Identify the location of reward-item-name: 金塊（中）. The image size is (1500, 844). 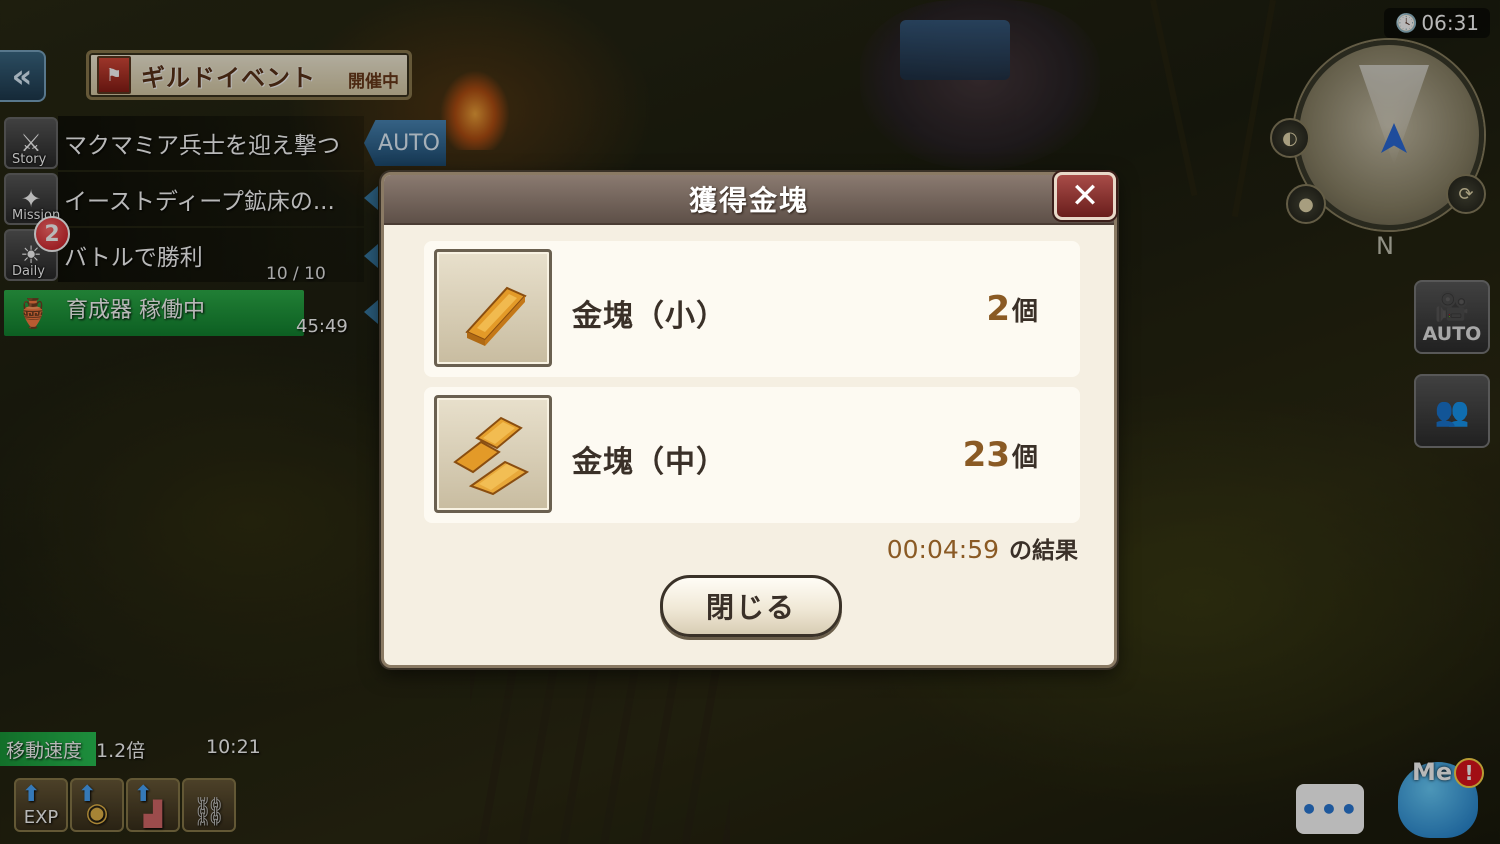
(649, 462).